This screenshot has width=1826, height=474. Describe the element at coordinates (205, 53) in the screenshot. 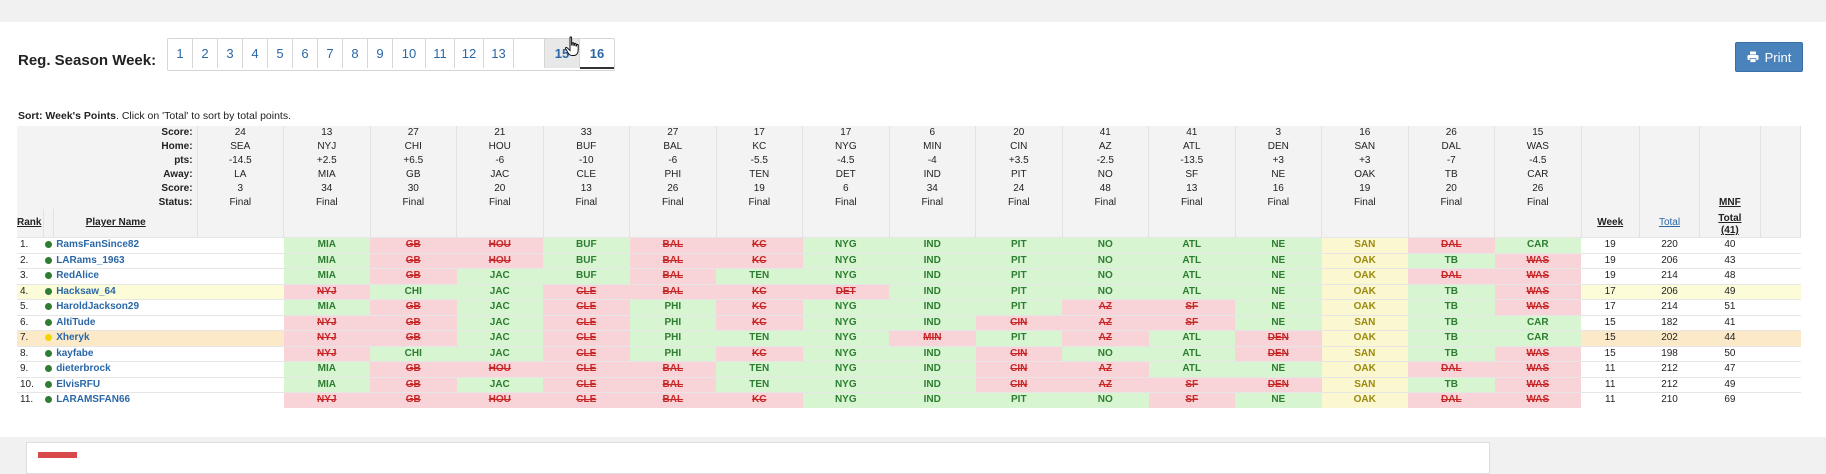

I see `week-2-button: 2` at that location.